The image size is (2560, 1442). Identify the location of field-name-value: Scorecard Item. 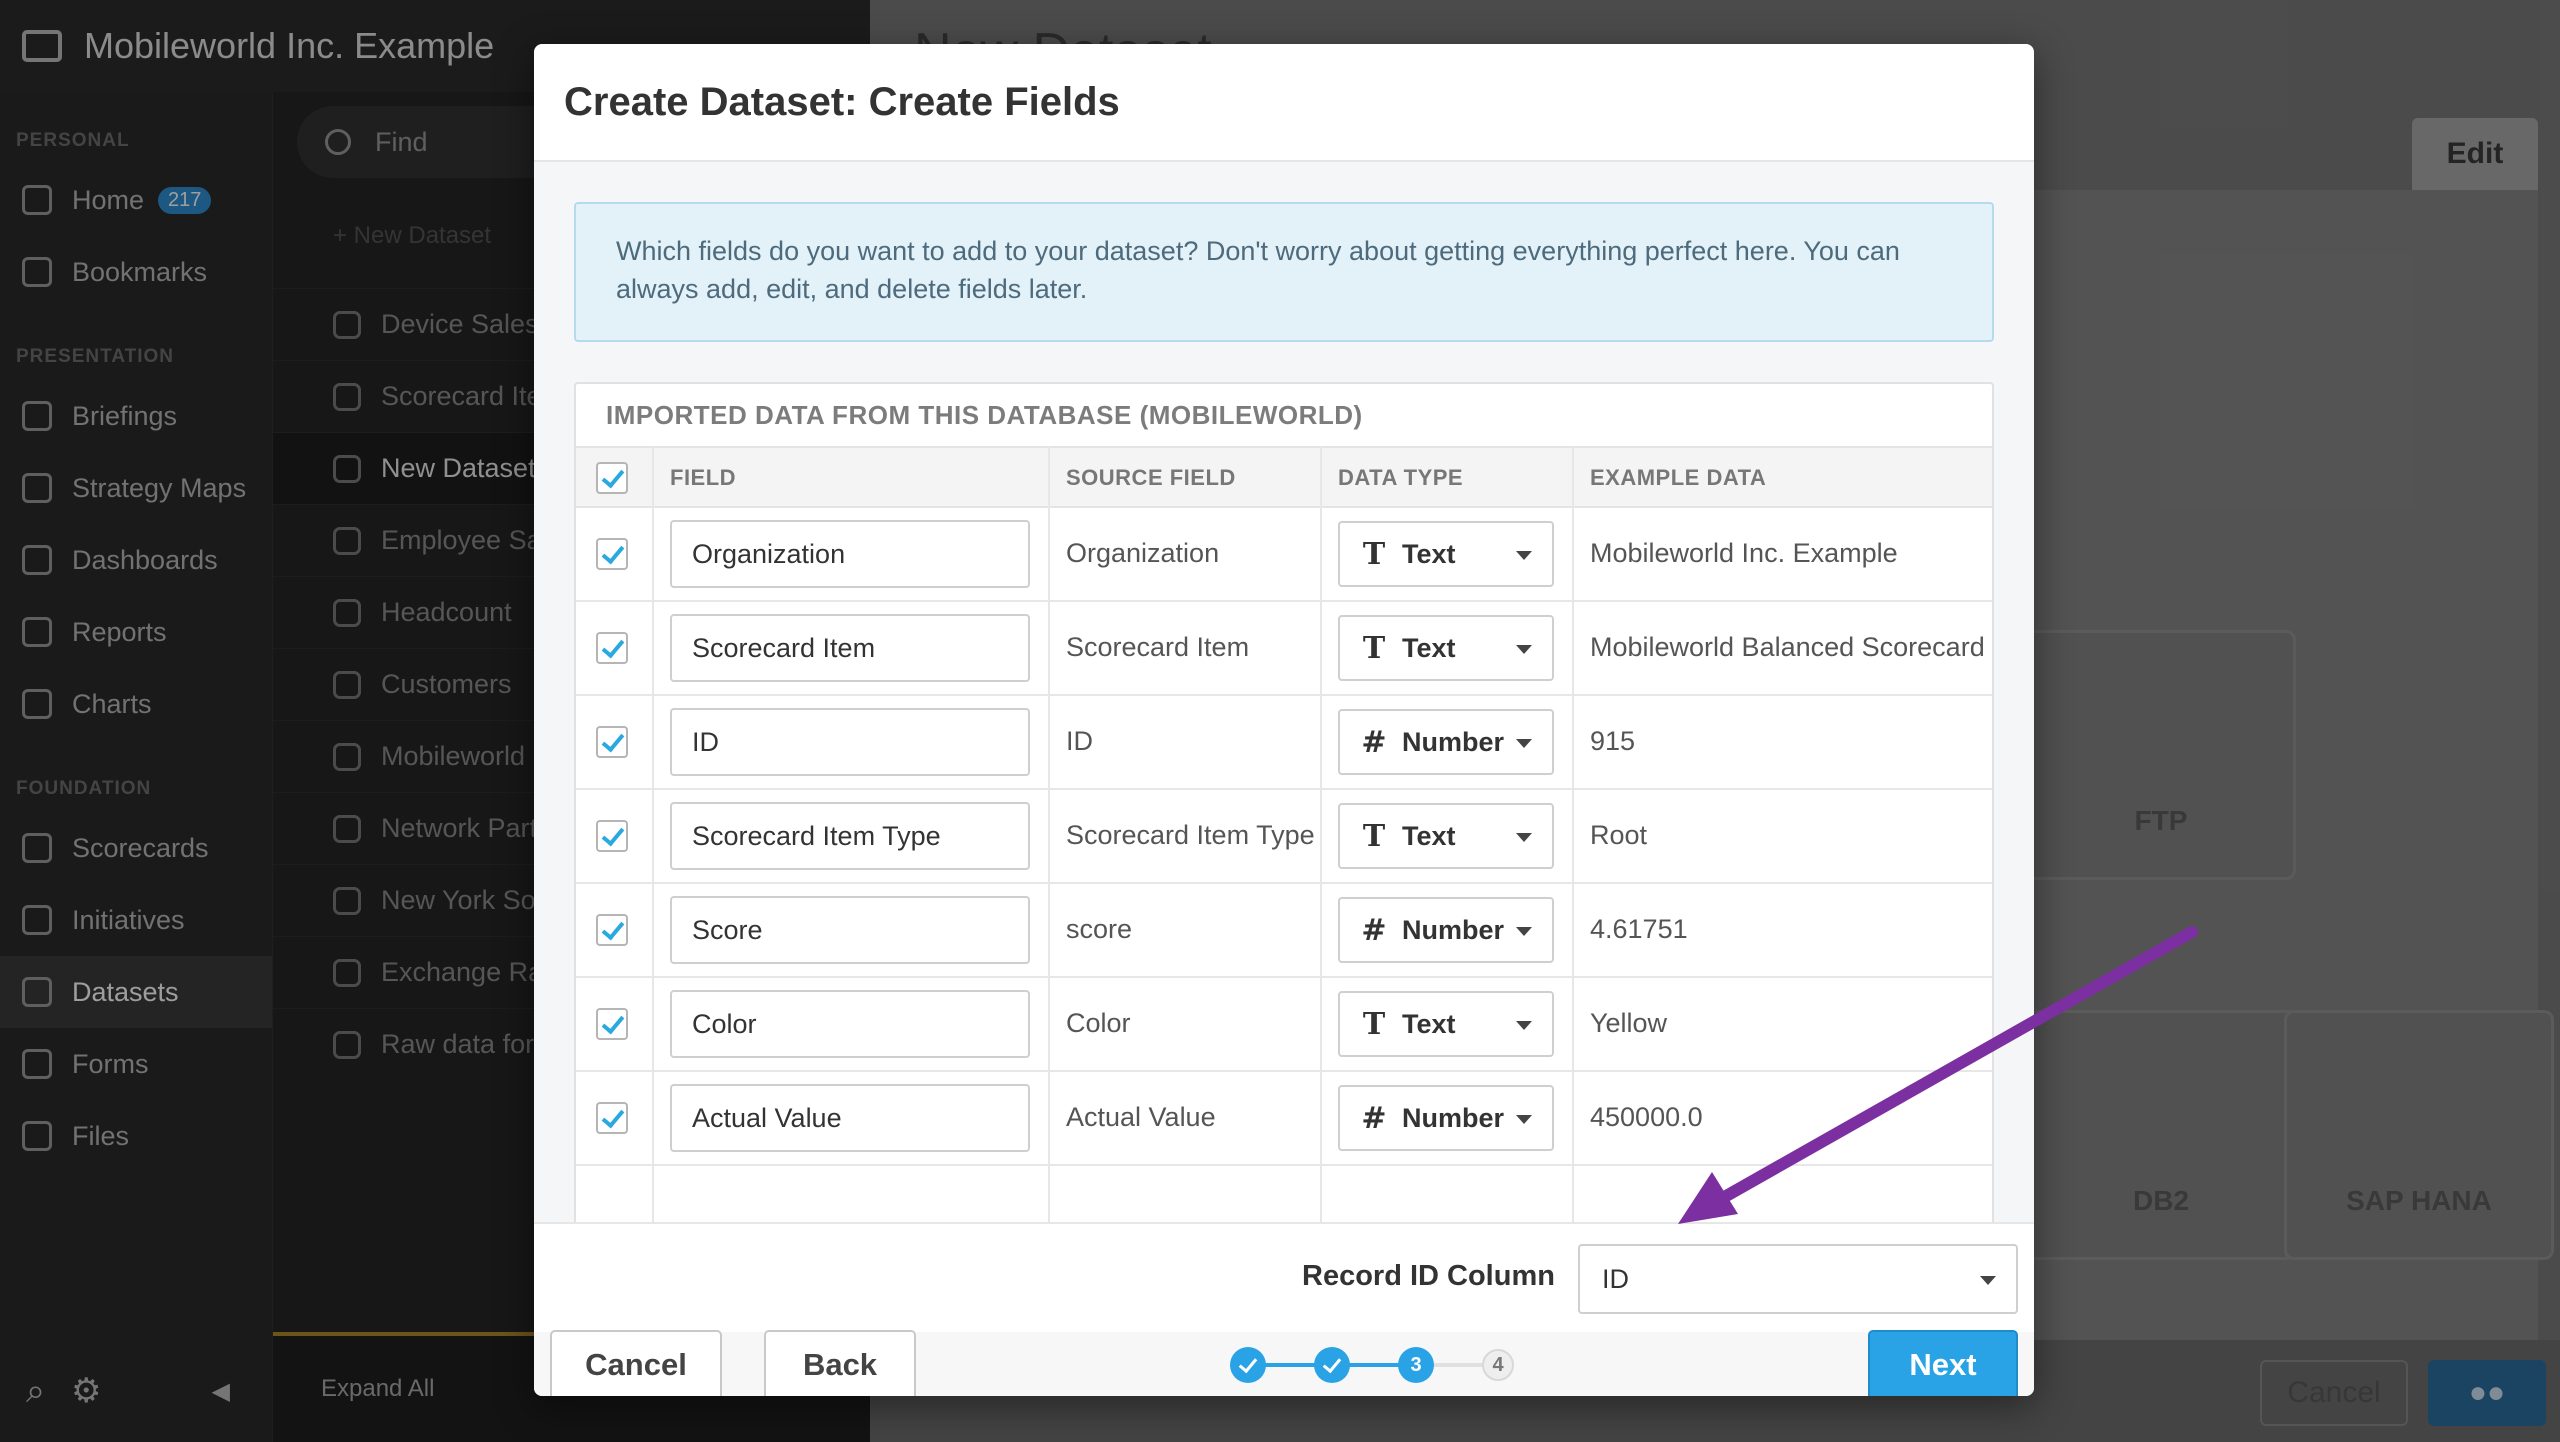
(784, 647).